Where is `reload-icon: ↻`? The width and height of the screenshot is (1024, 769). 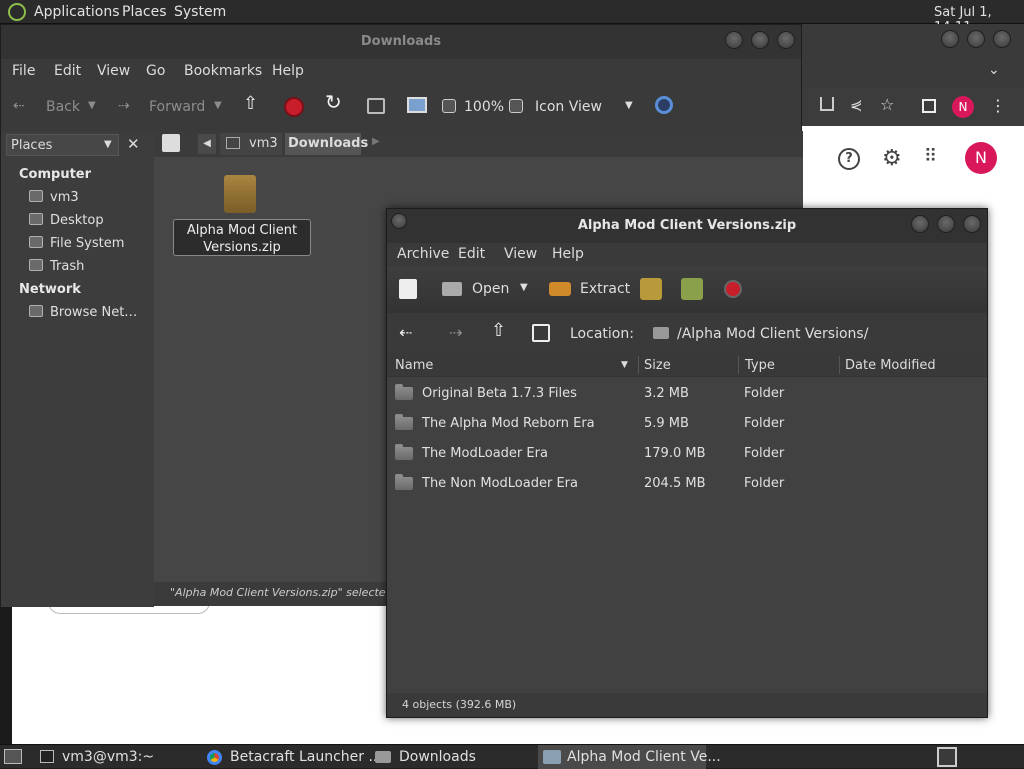
reload-icon: ↻ is located at coordinates (333, 102).